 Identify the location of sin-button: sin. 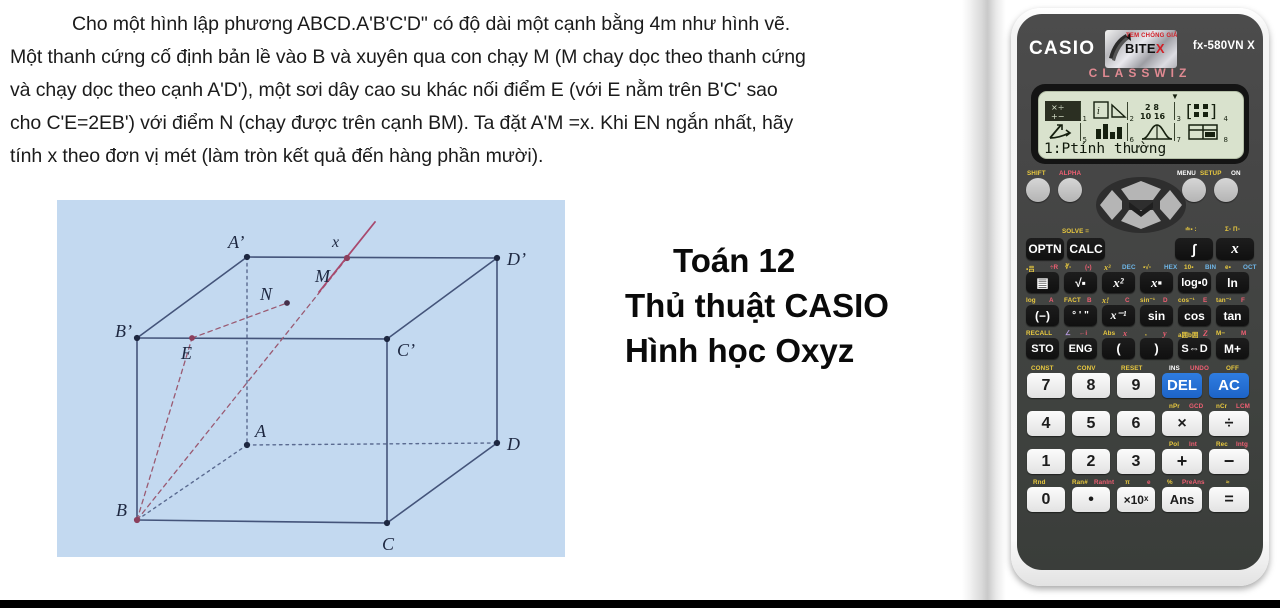
(1156, 315).